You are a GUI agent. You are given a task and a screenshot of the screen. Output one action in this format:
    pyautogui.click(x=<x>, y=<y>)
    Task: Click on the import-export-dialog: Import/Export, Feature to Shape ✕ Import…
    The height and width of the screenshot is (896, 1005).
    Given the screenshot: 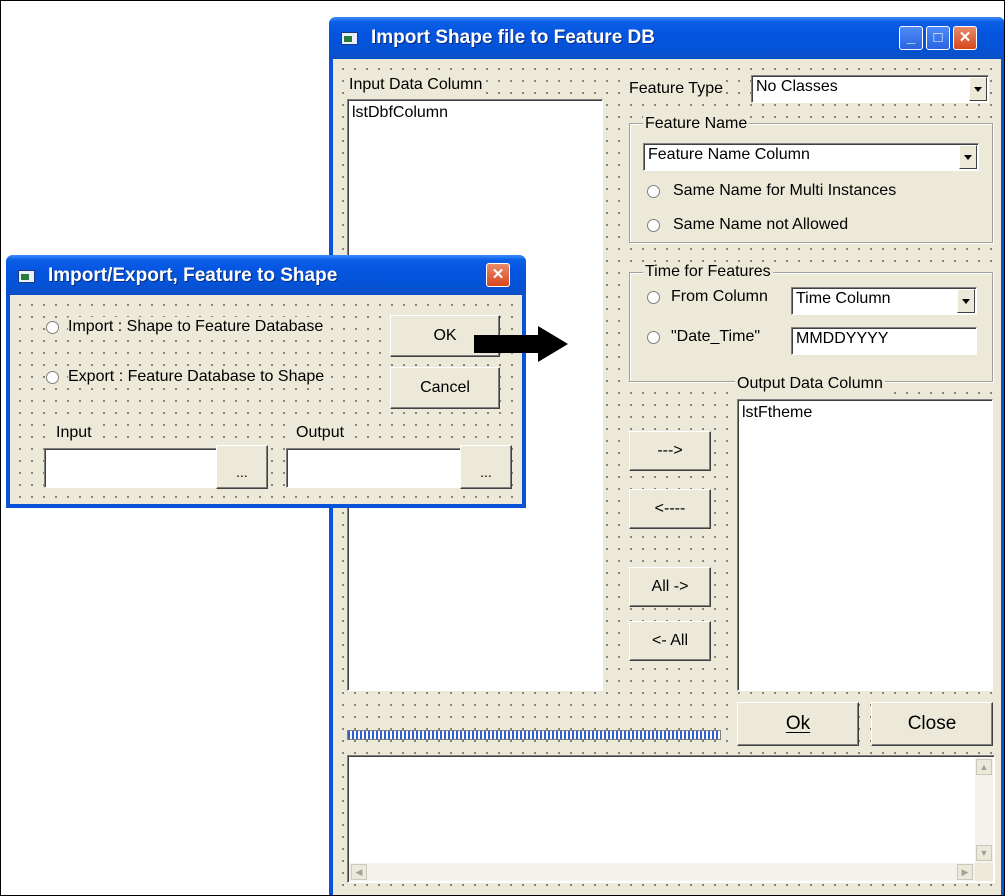 What is the action you would take?
    pyautogui.click(x=266, y=381)
    